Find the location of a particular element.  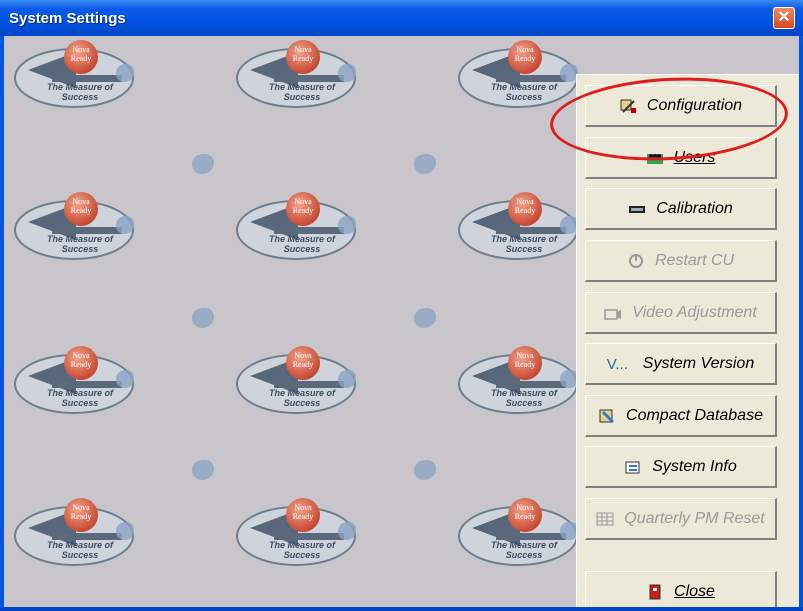

compact-database-button: Compact Database is located at coordinates (681, 416).